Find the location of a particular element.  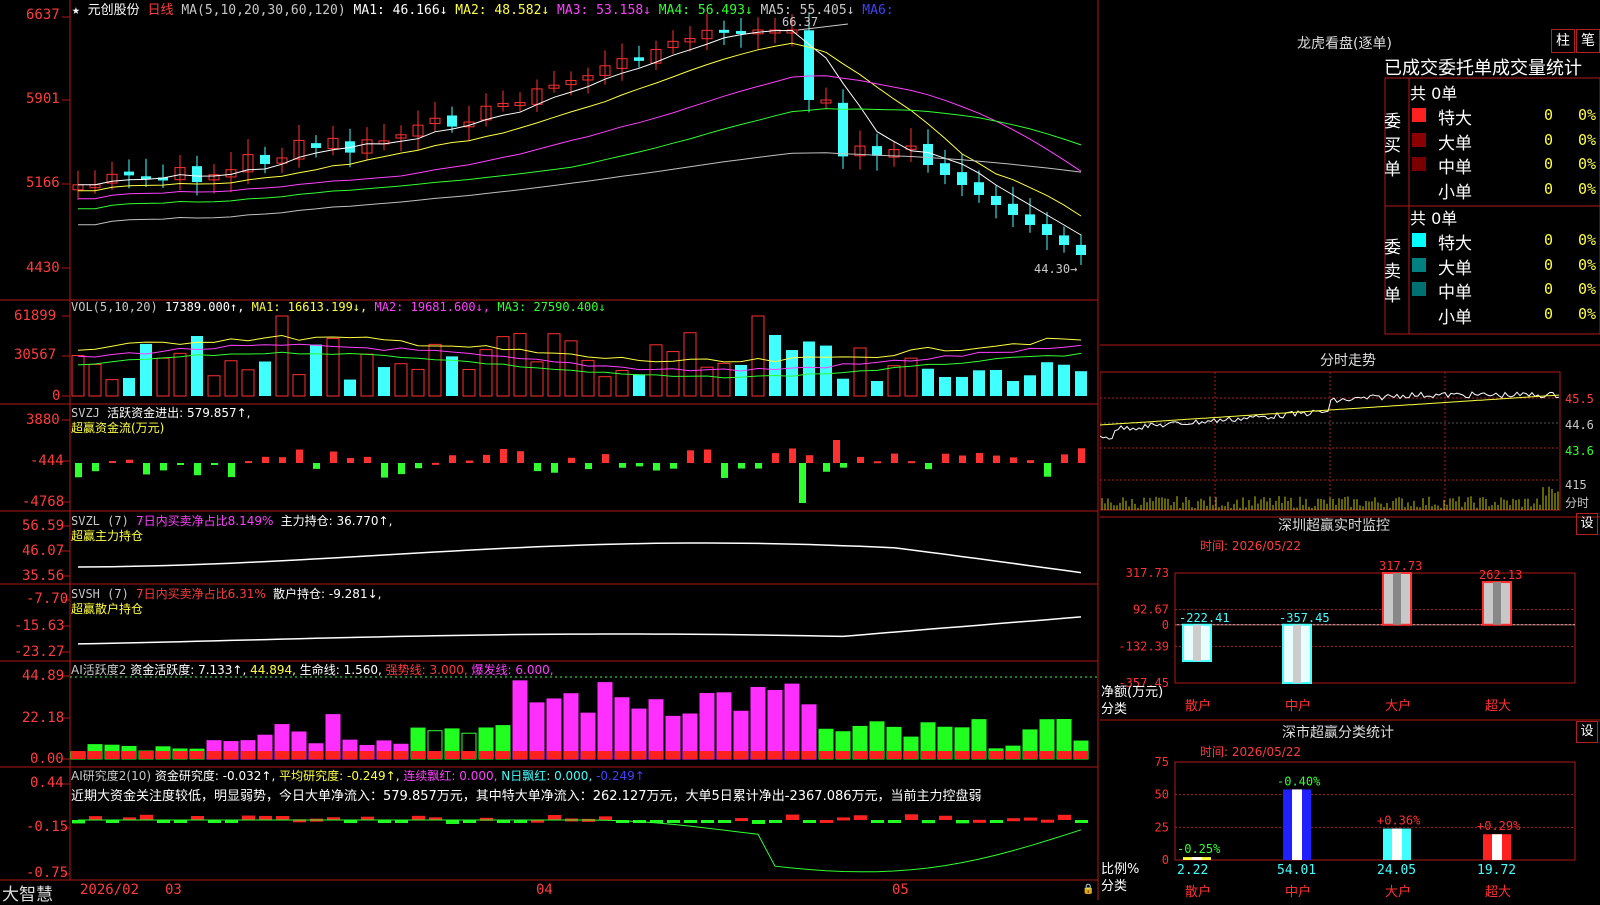

lock-icon: 🔒 is located at coordinates (1088, 889).